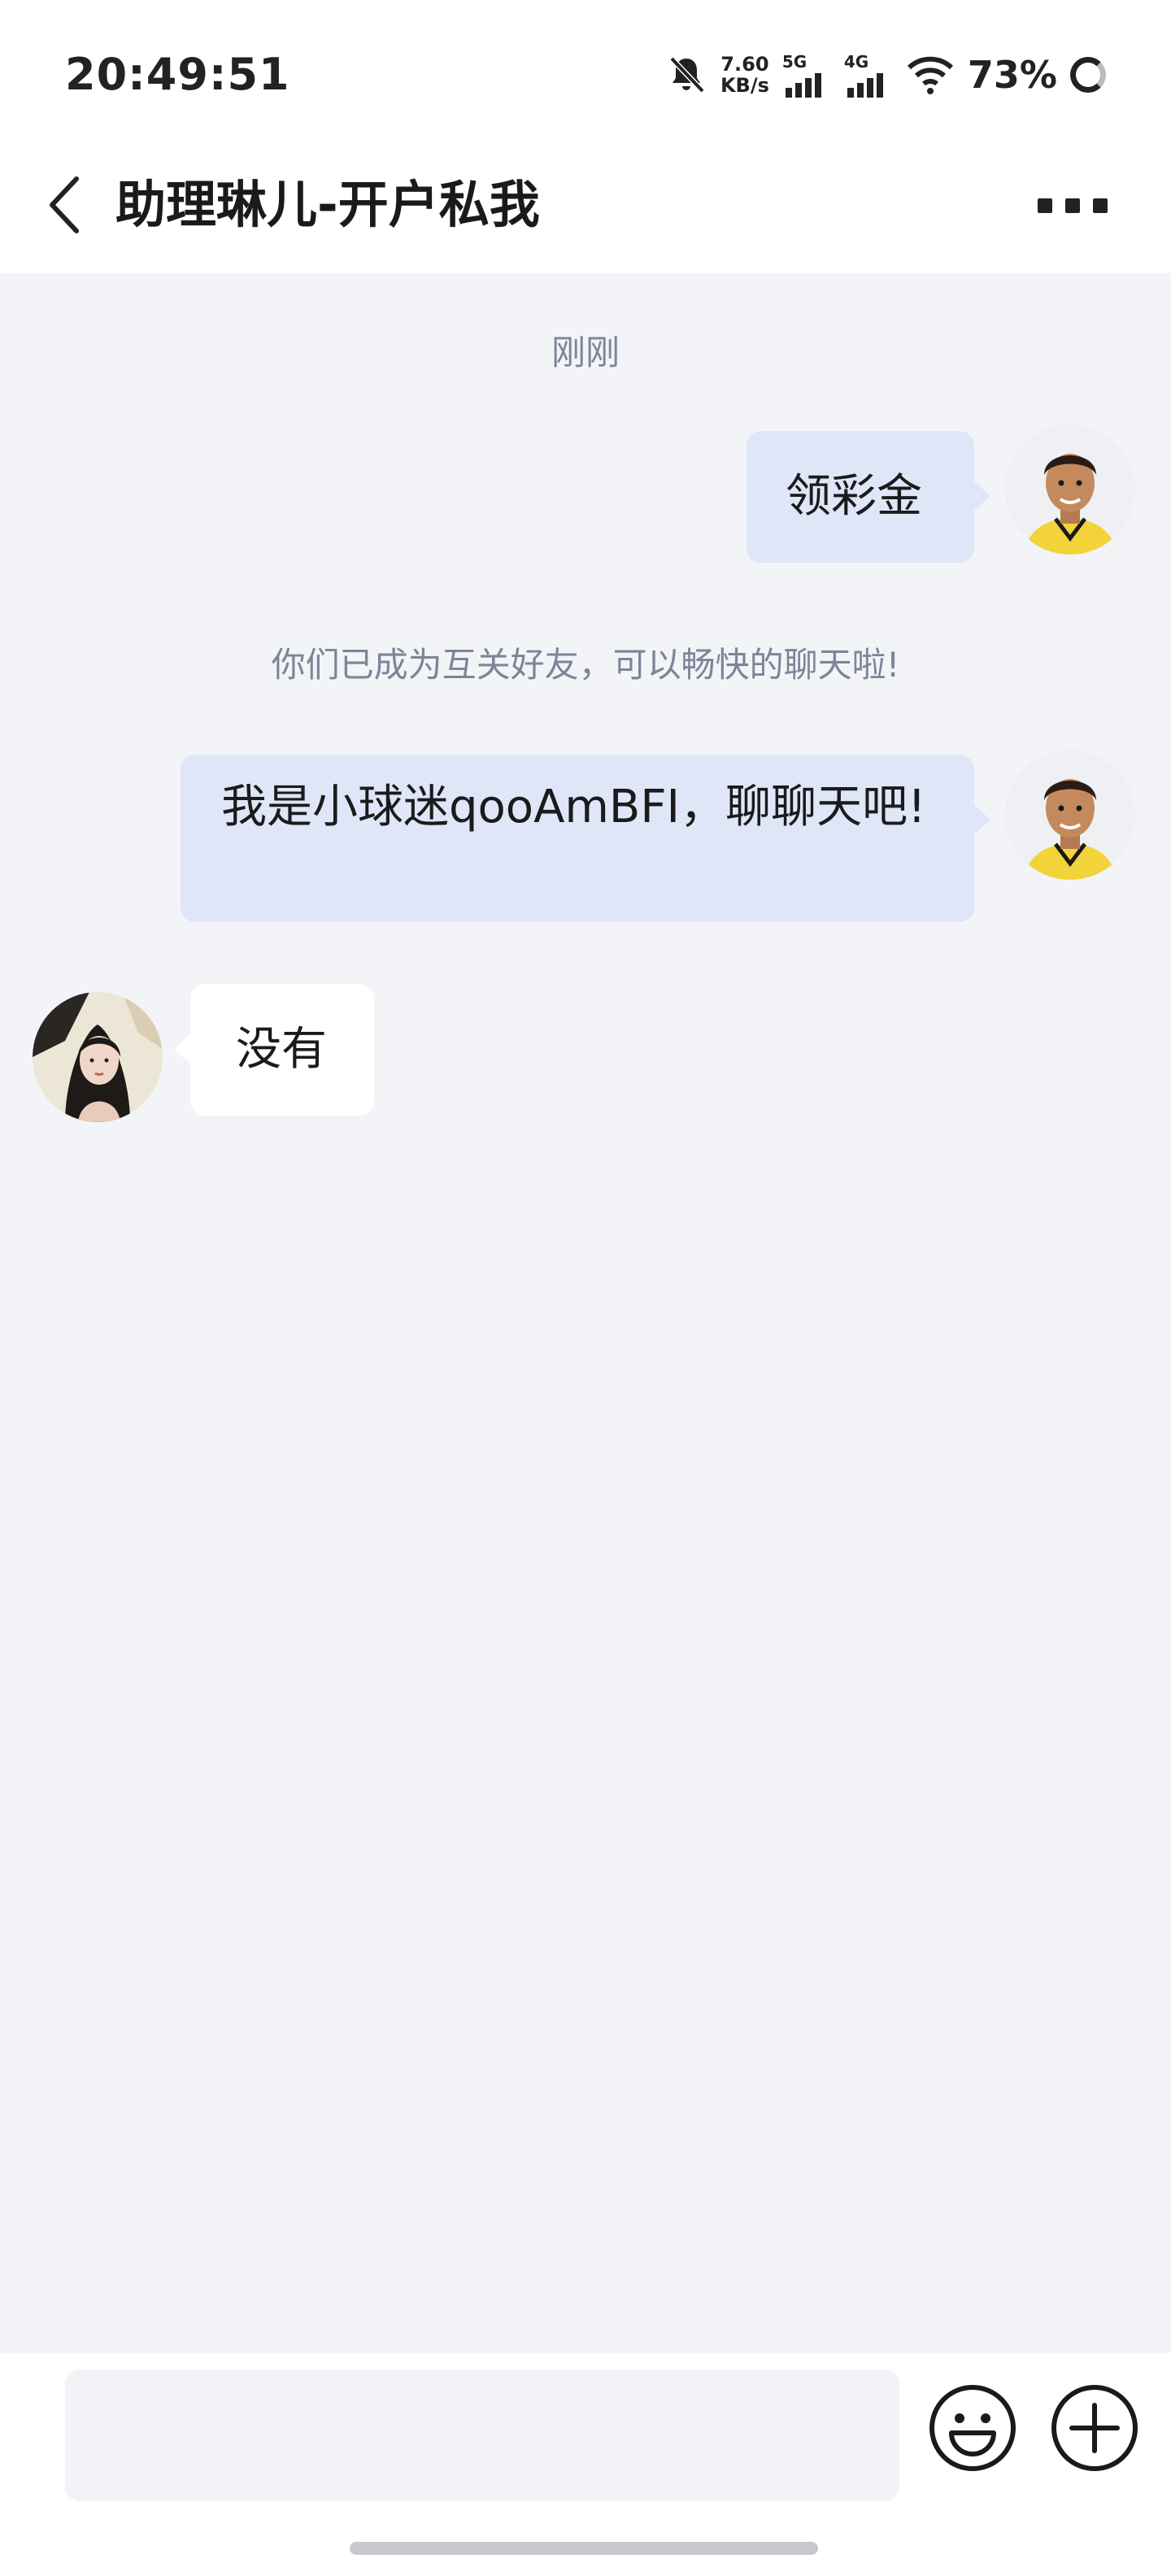 This screenshot has width=1171, height=2576. I want to click on message-input, so click(482, 2435).